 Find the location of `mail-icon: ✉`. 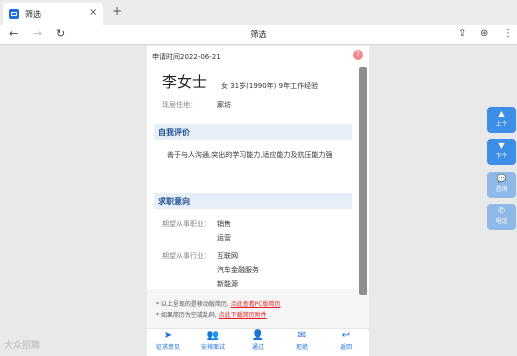

mail-icon: ✉ is located at coordinates (302, 335).